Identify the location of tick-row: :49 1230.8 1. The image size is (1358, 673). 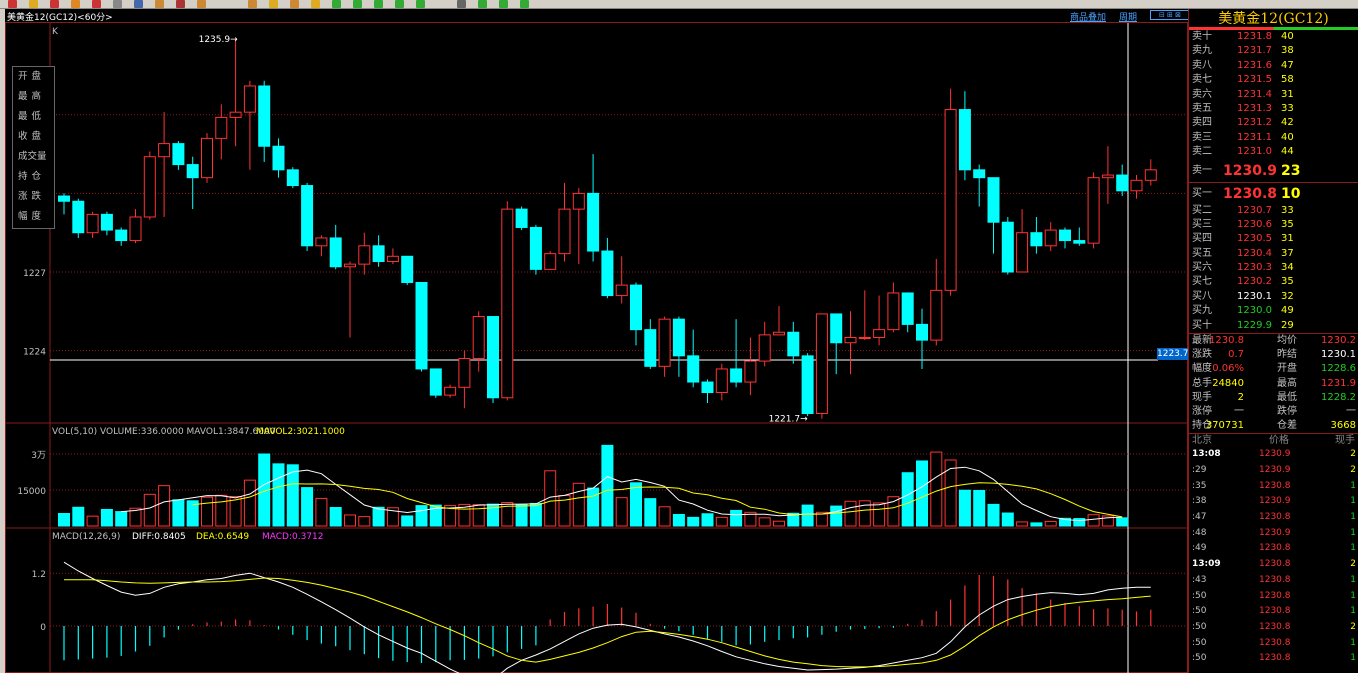
(1273, 549).